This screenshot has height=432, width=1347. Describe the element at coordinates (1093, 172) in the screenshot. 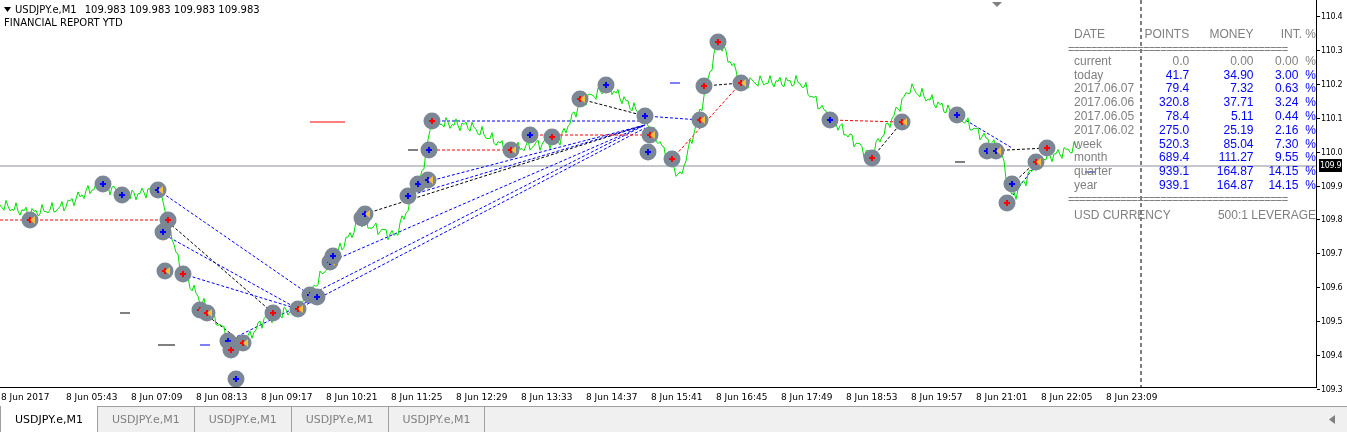

I see `period-label: quarter` at that location.